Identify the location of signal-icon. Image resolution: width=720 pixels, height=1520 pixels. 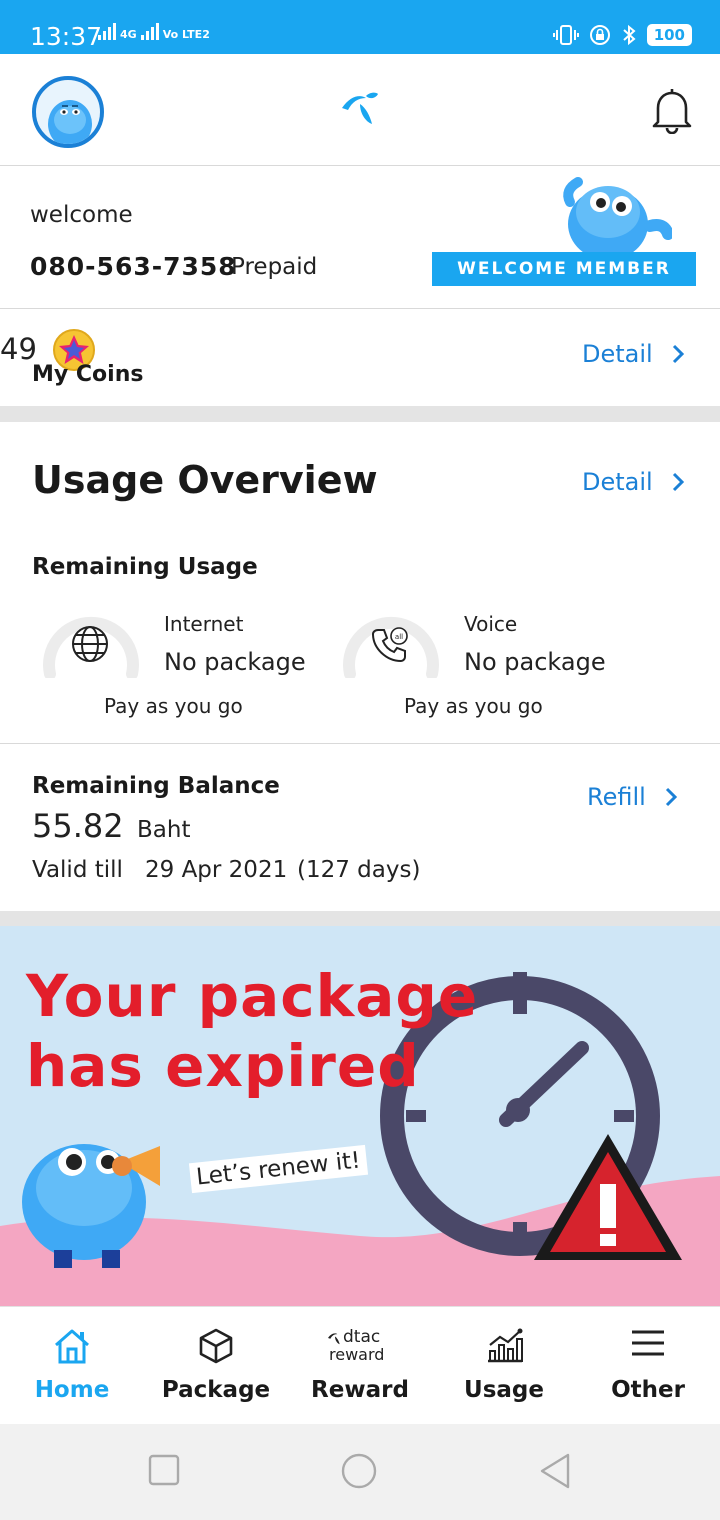
(107, 30).